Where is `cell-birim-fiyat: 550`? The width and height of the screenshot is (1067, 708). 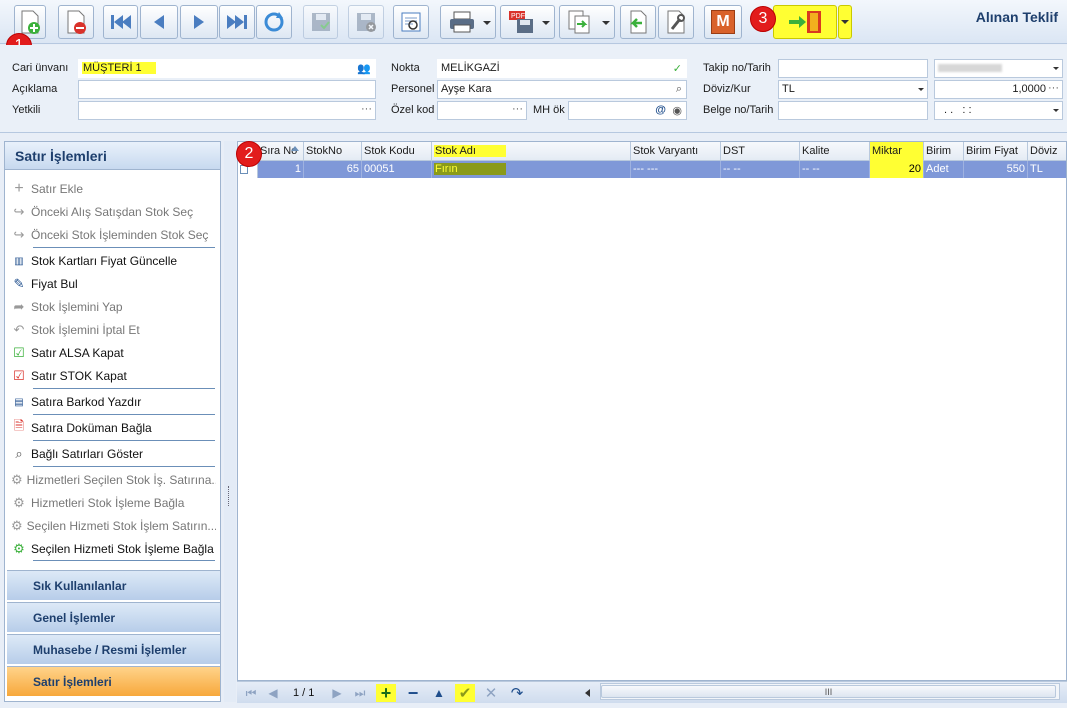 cell-birim-fiyat: 550 is located at coordinates (996, 169).